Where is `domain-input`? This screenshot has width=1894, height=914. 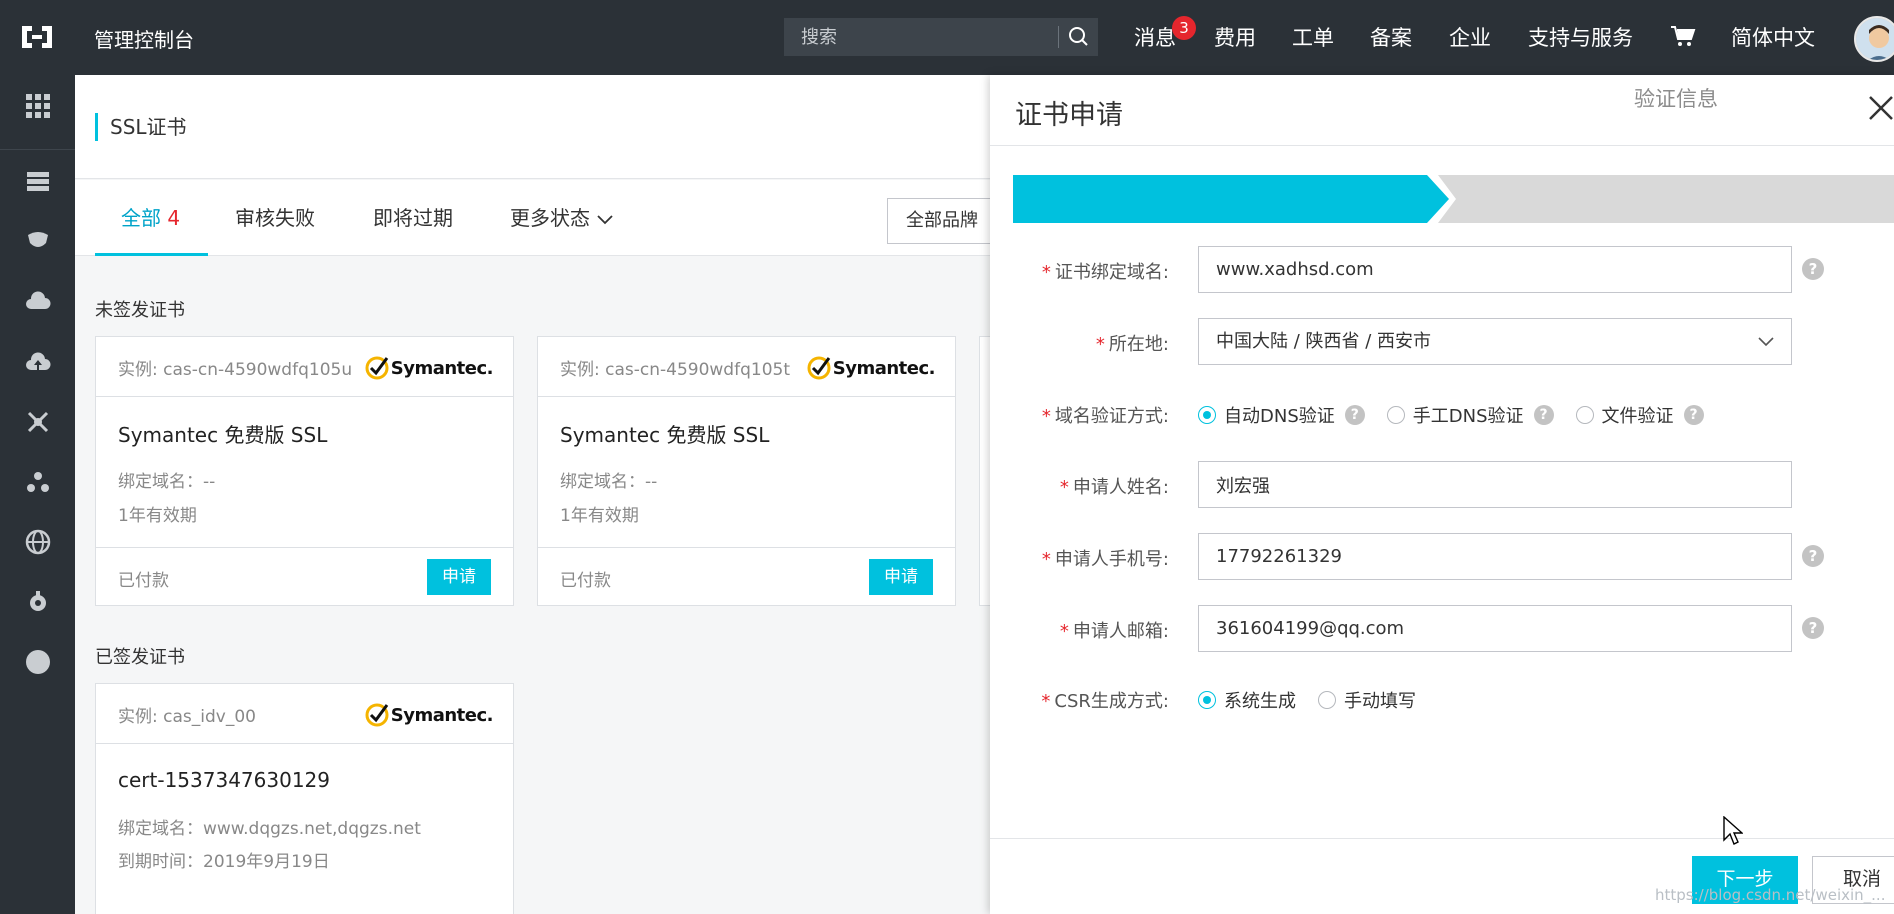 domain-input is located at coordinates (1495, 269).